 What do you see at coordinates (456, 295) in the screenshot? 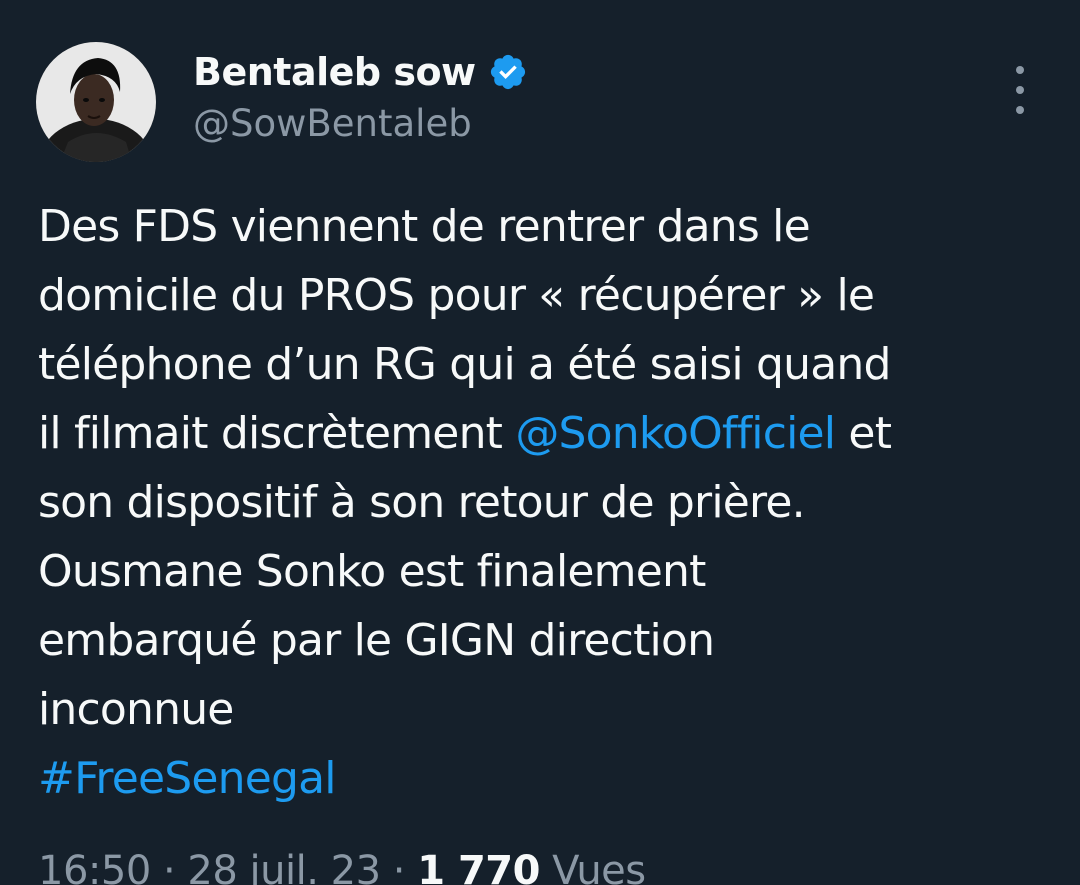
I see `tweet-line: domicile du PROS pour « récupérer » le` at bounding box center [456, 295].